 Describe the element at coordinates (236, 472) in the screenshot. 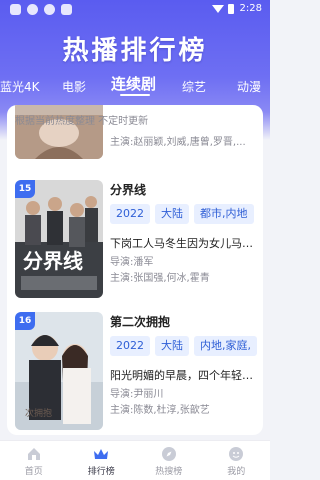

I see `nav-label: 我的` at that location.